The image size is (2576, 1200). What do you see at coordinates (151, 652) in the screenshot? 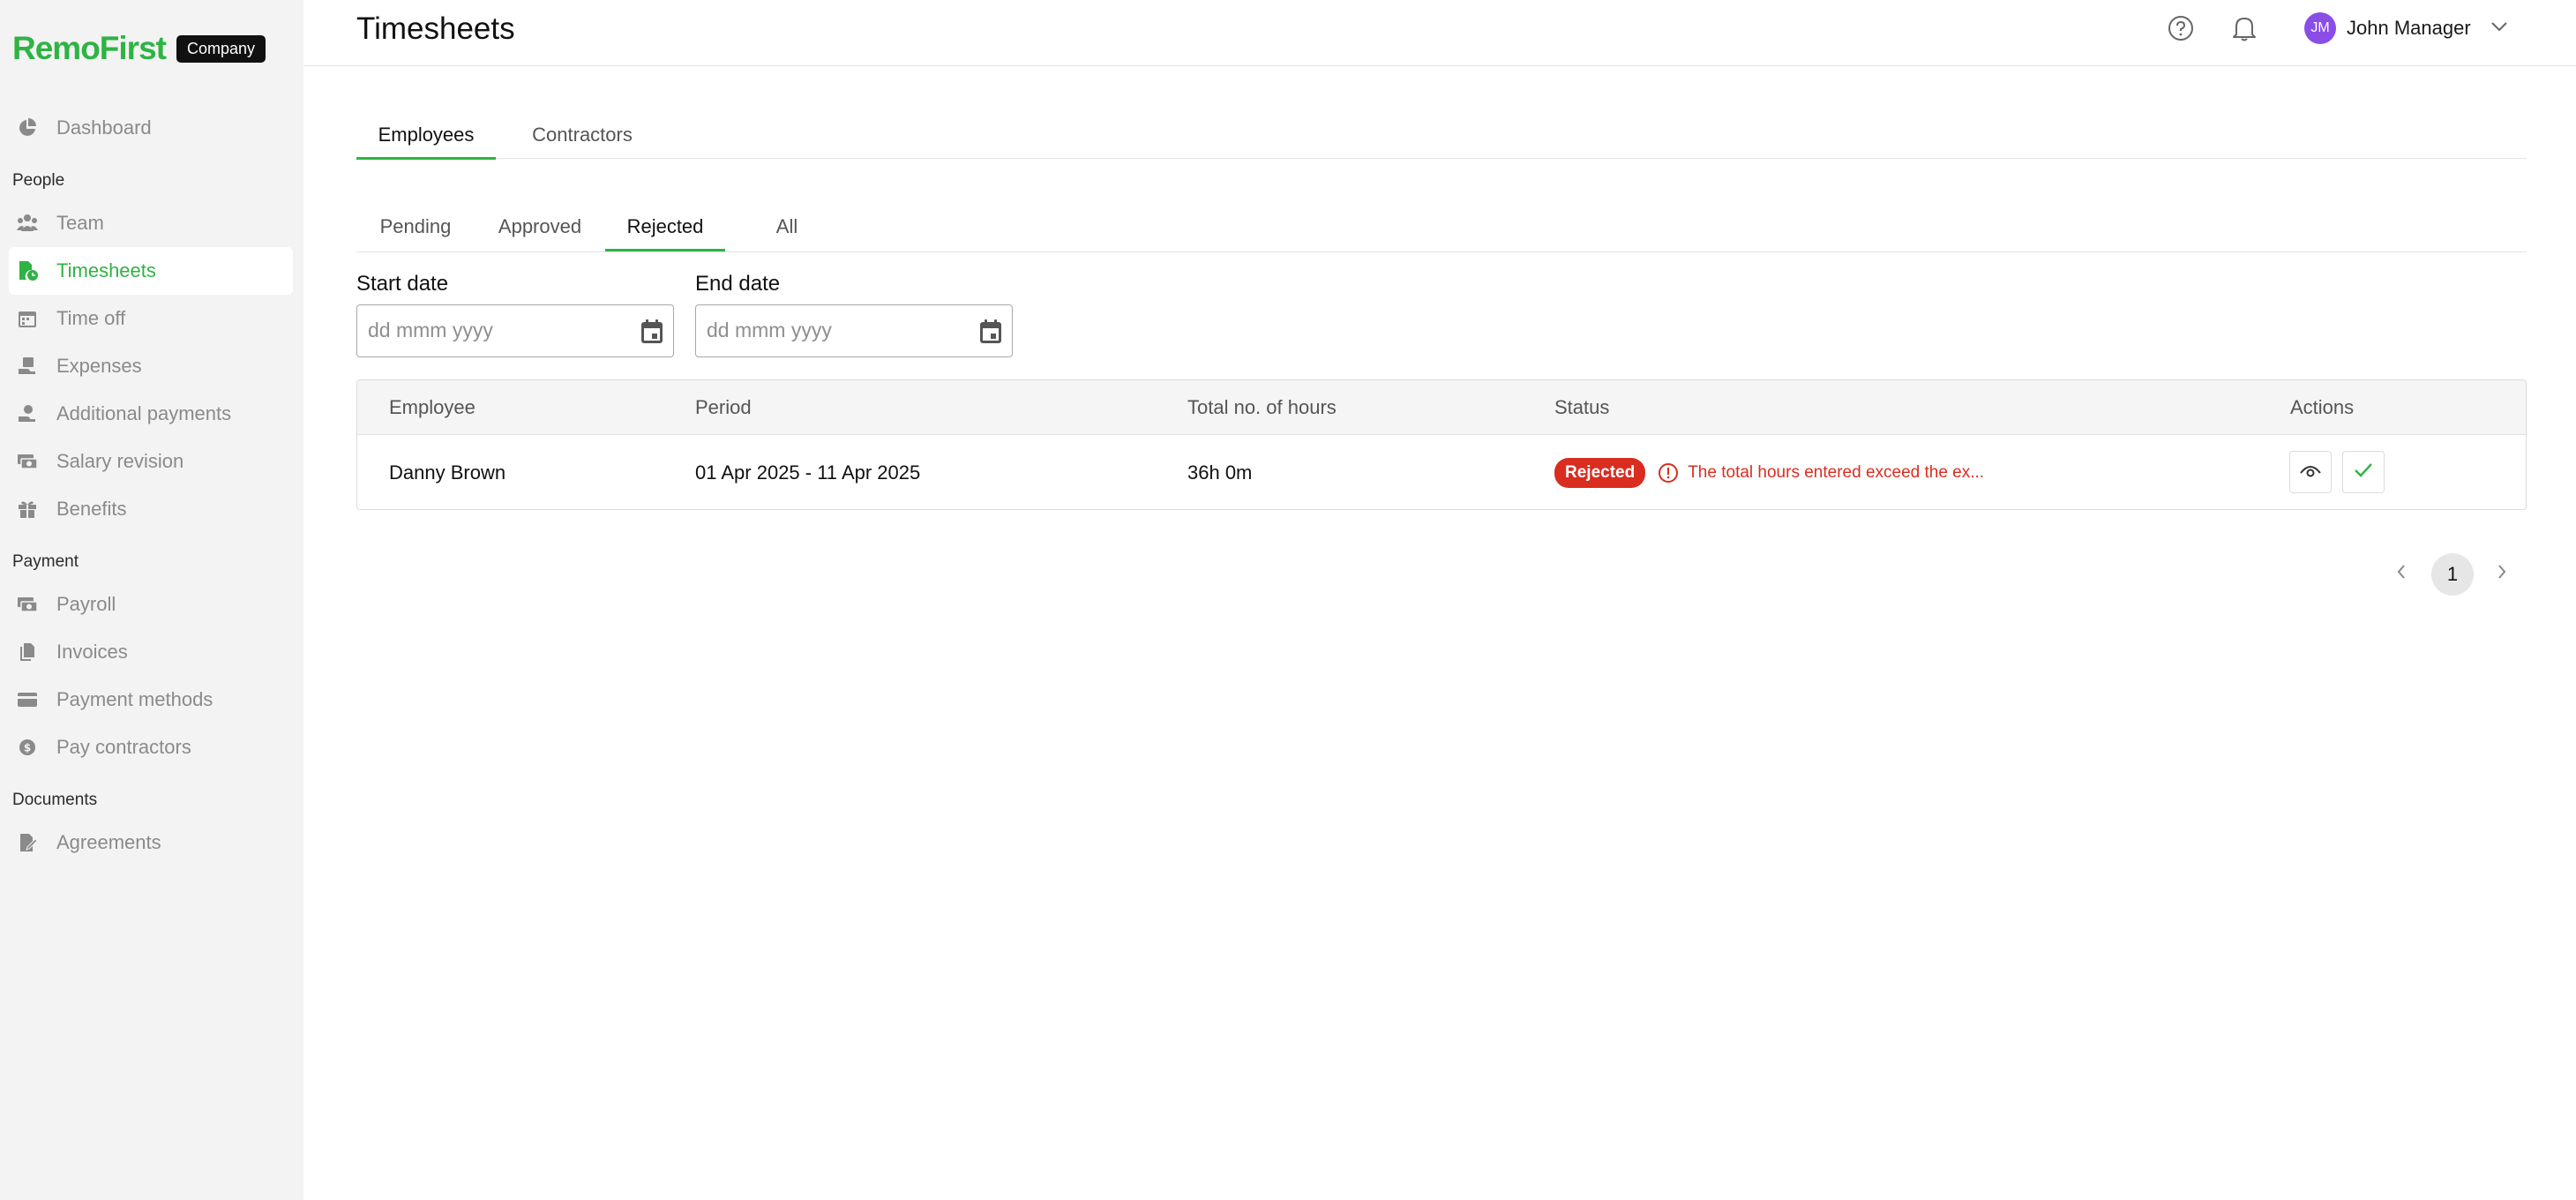
I see `sidebar-item-invoices: Invoices` at bounding box center [151, 652].